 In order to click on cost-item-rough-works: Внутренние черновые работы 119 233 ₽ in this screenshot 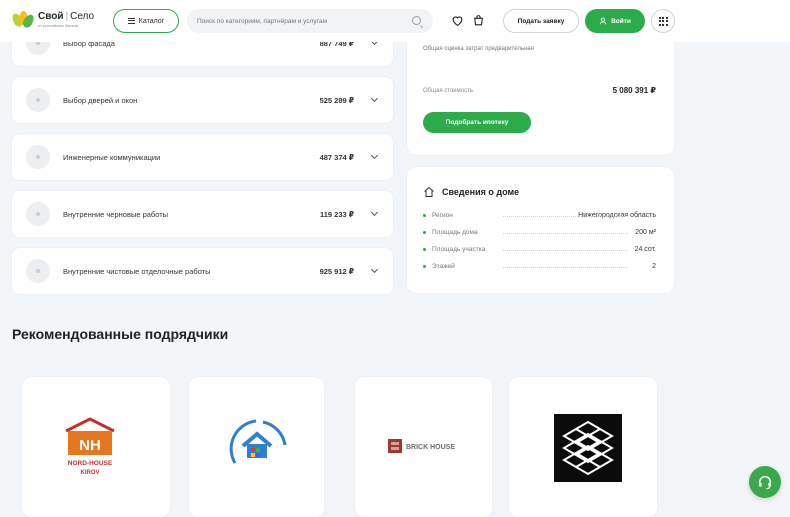, I will do `click(202, 214)`.